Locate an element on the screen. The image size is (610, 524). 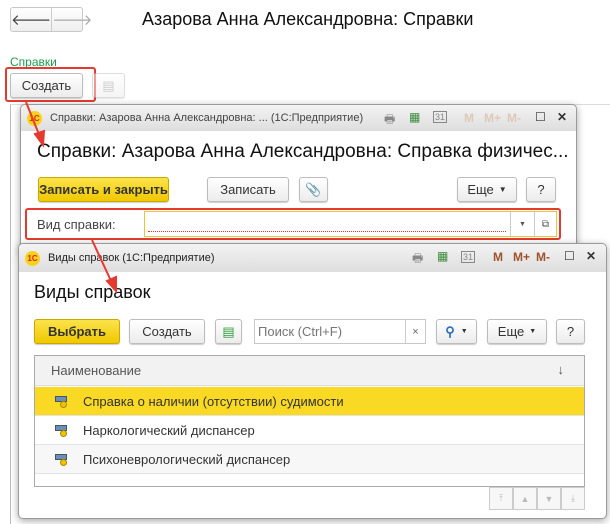
arrow-2-head is located at coordinates (111, 284).